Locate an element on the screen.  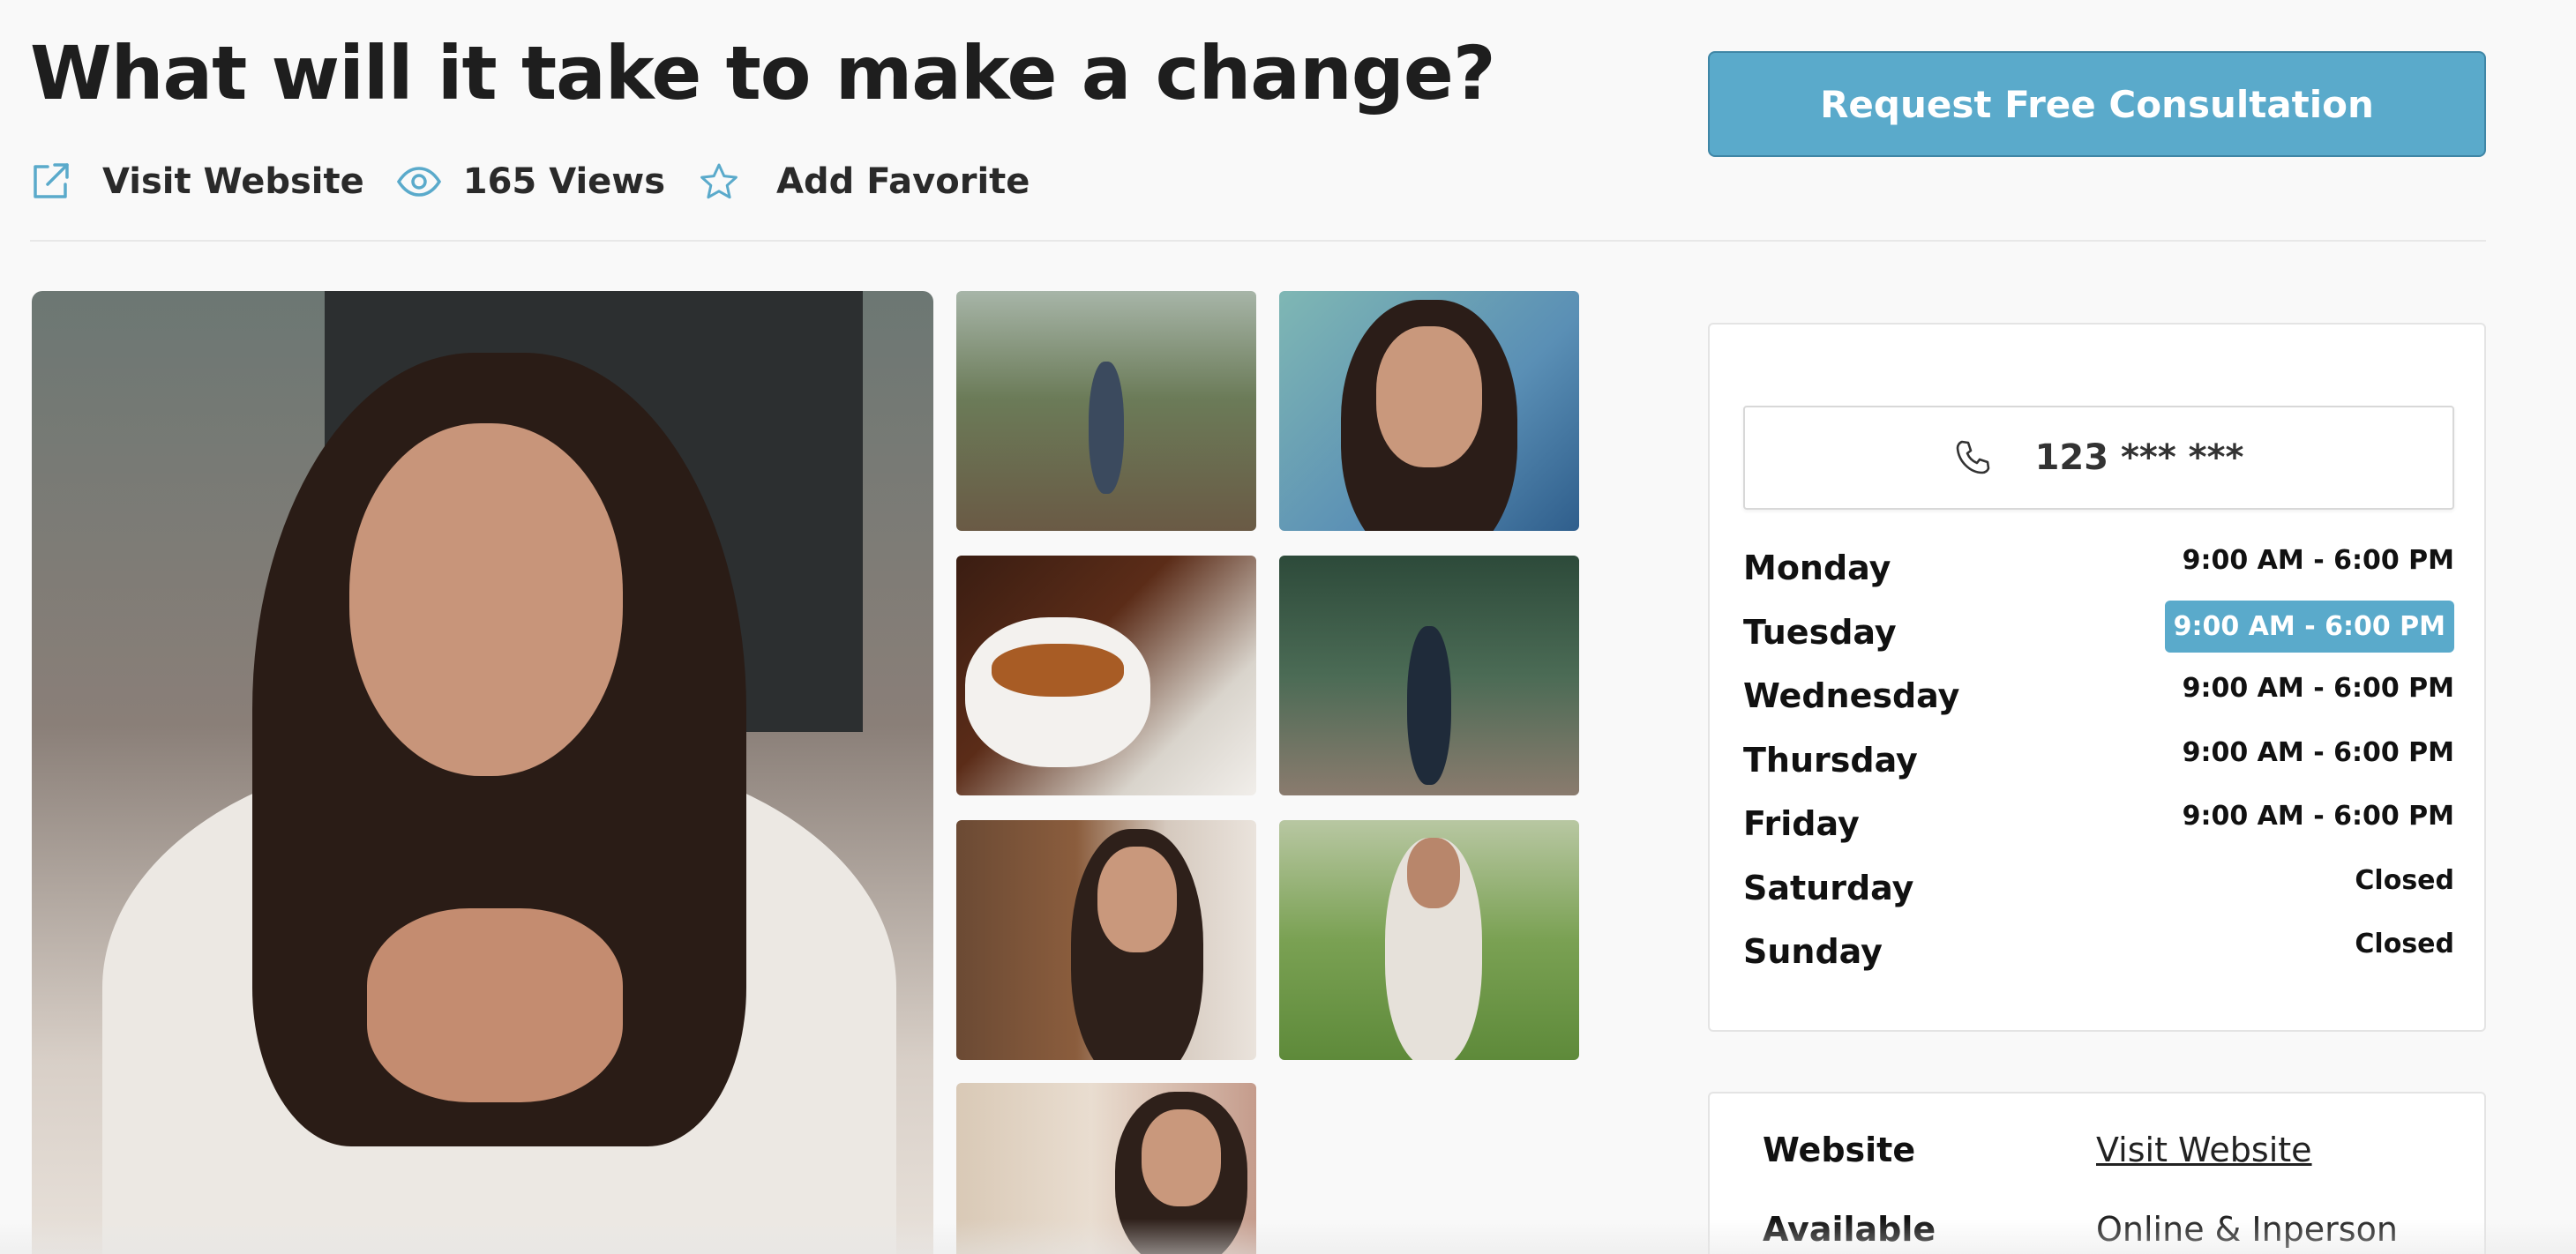
views-label: 165 Views is located at coordinates (564, 181).